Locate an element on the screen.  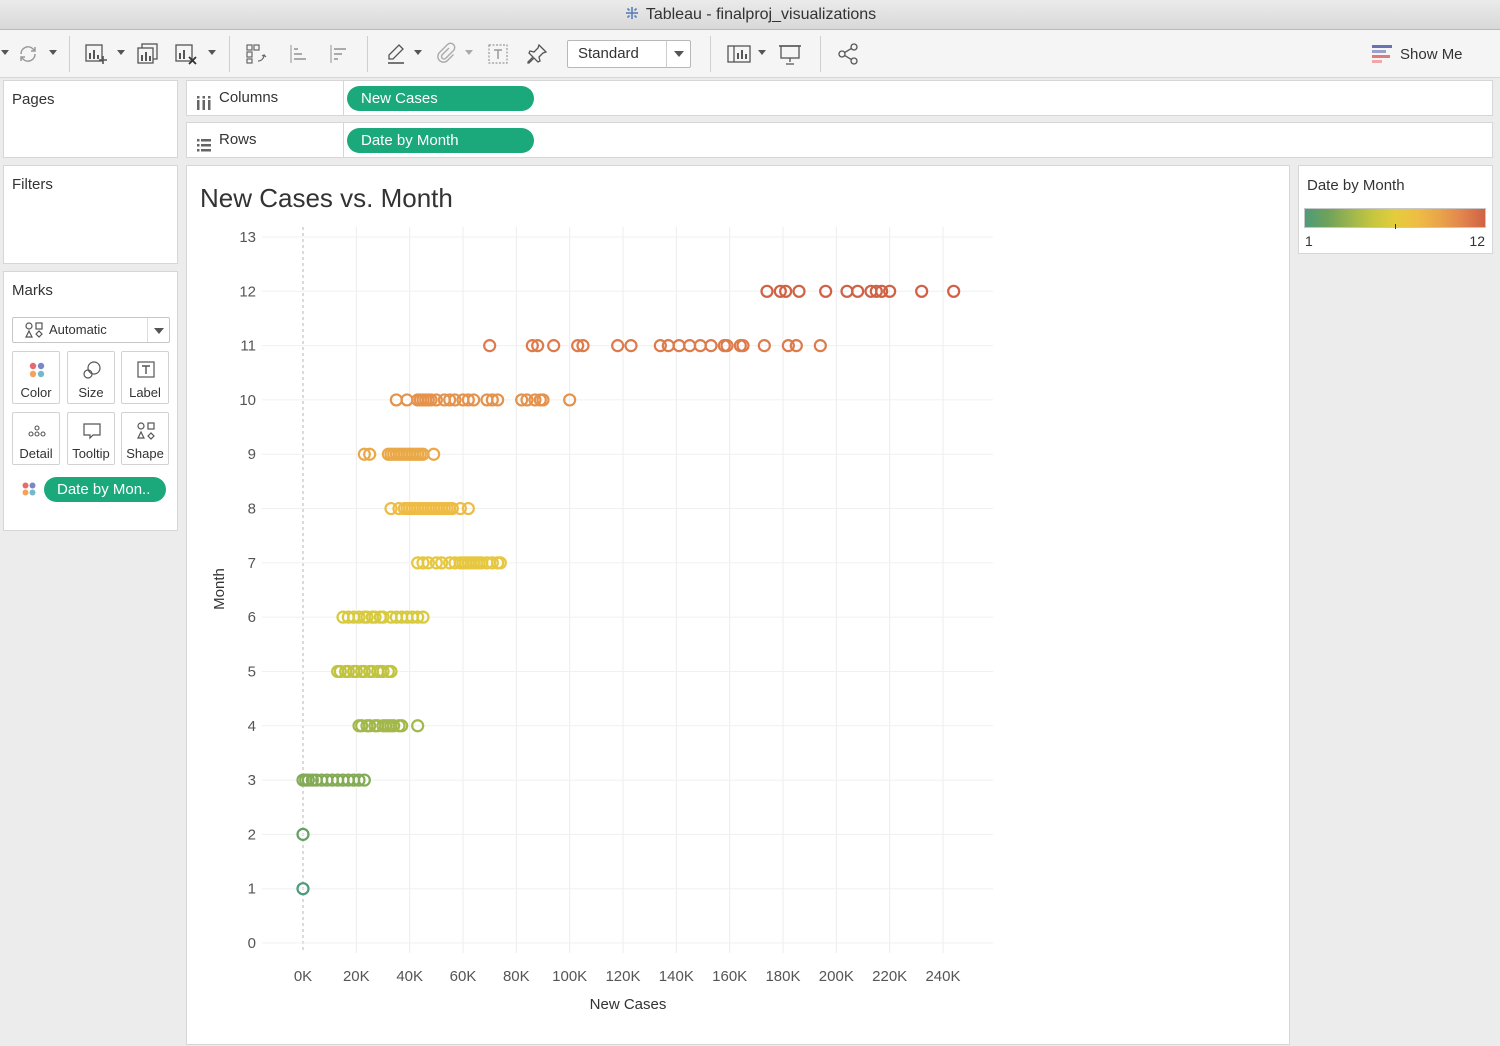
color-label: Color is located at coordinates (36, 392).